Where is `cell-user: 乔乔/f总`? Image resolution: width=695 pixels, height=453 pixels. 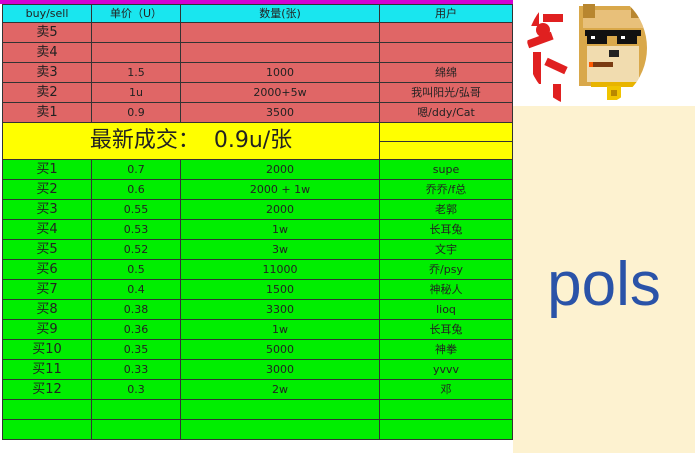 cell-user: 乔乔/f总 is located at coordinates (446, 189).